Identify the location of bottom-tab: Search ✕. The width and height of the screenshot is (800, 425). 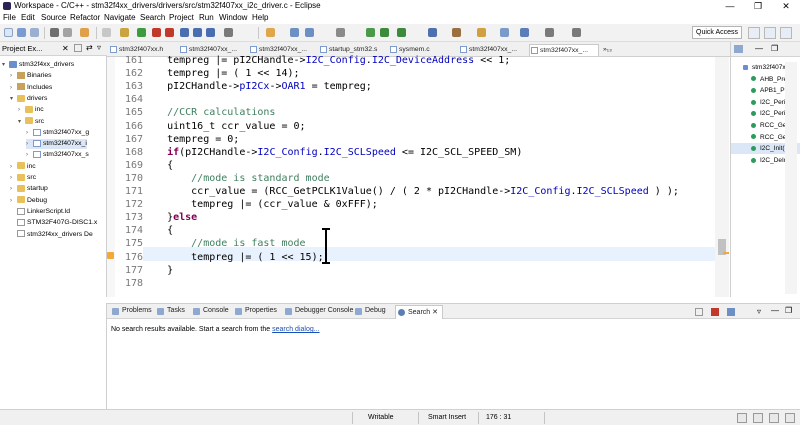
(419, 312).